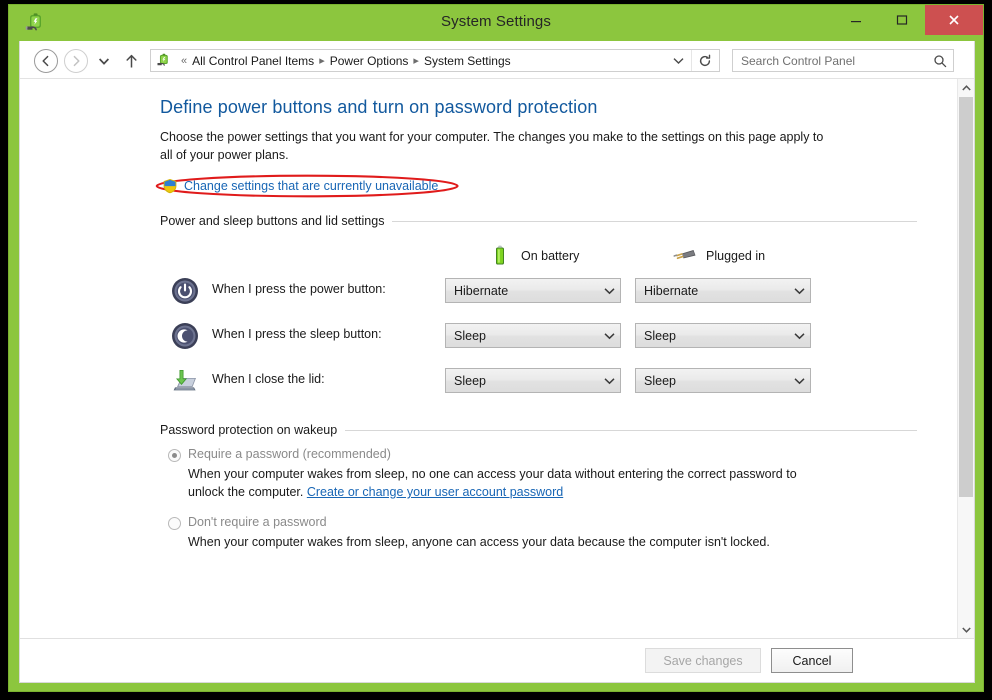 Image resolution: width=992 pixels, height=700 pixels. Describe the element at coordinates (497, 660) in the screenshot. I see `dialog-footer: Save changes Cancel` at that location.